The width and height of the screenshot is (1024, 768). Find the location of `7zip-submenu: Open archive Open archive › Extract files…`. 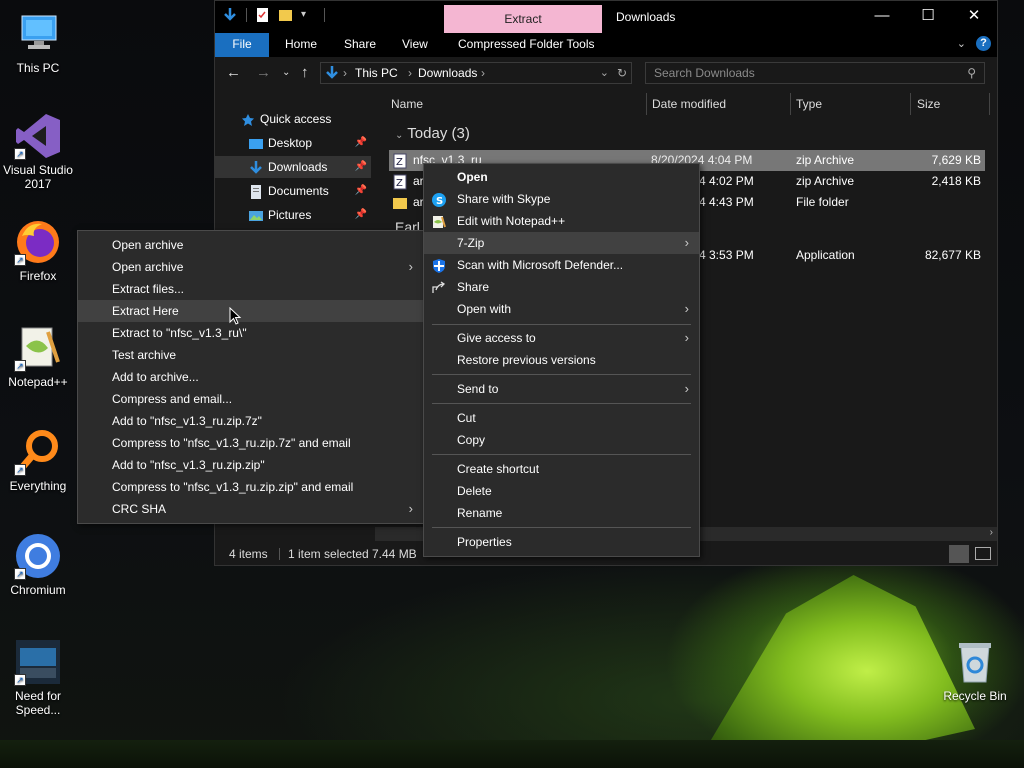

7zip-submenu: Open archive Open archive › Extract files… is located at coordinates (250, 377).